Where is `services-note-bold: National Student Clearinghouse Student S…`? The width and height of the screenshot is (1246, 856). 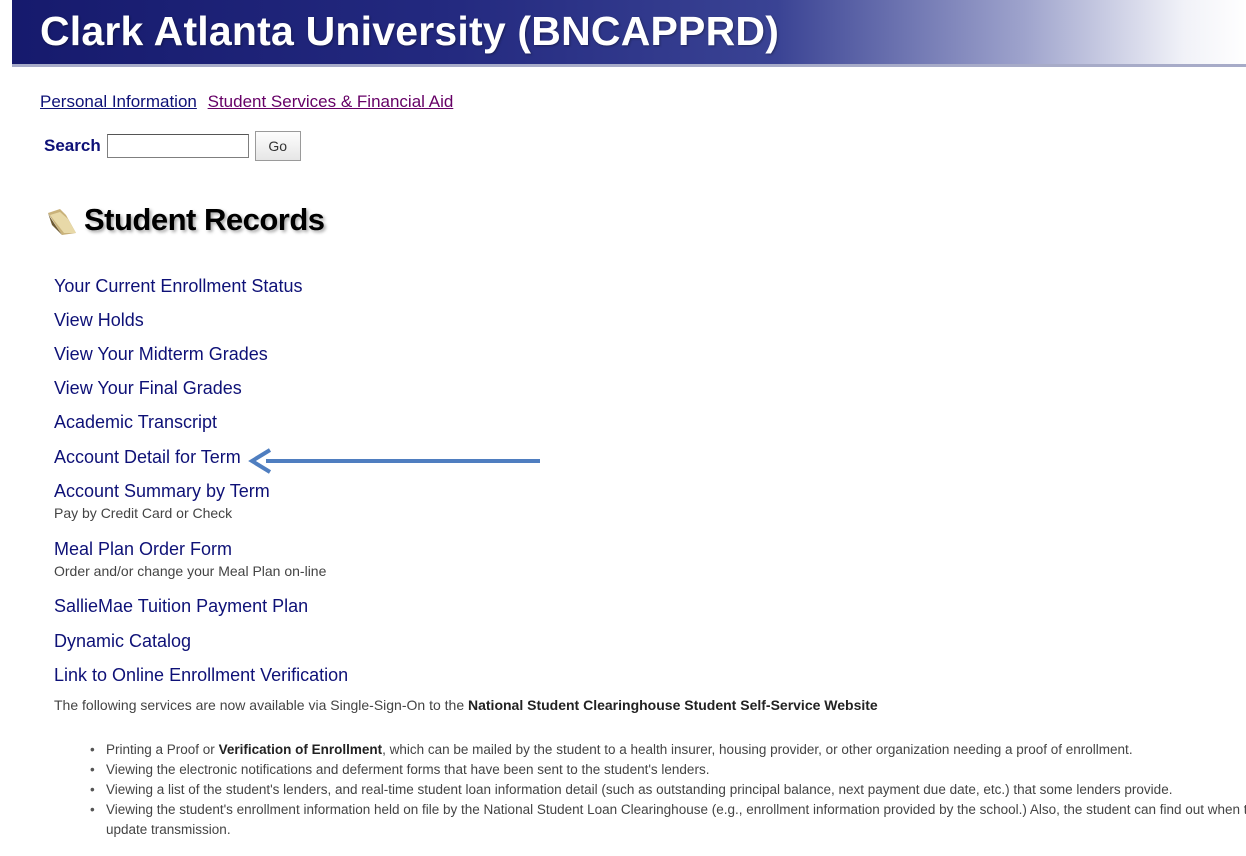
services-note-bold: National Student Clearinghouse Student S… is located at coordinates (673, 705).